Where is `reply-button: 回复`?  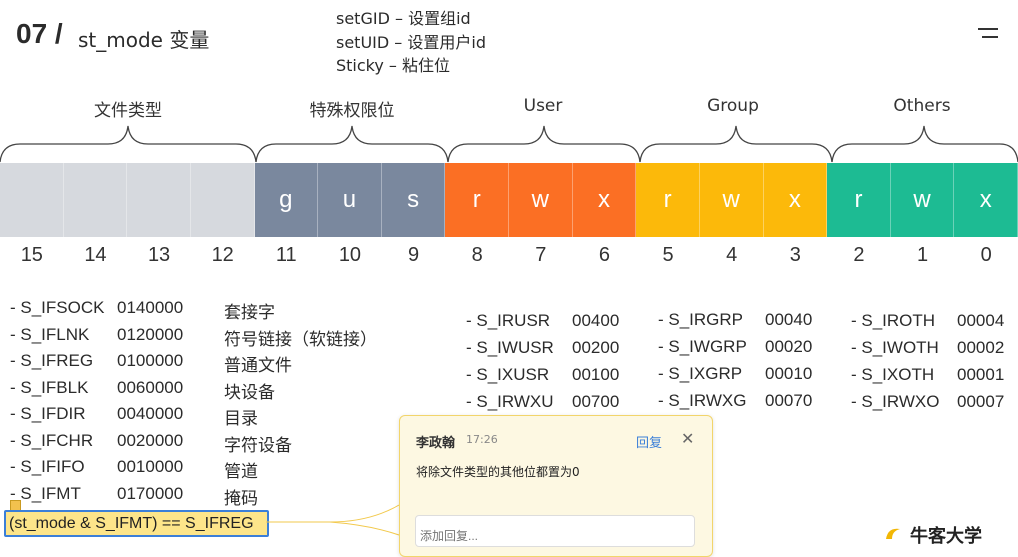
reply-button: 回复 is located at coordinates (649, 441).